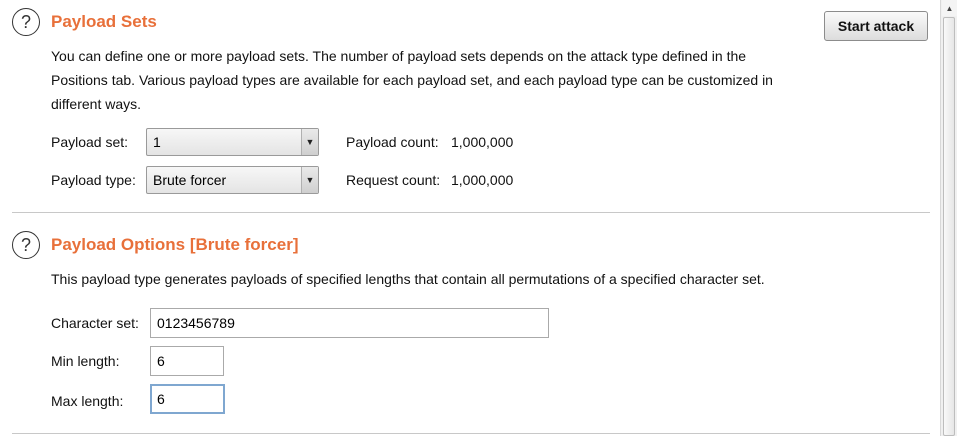 This screenshot has width=957, height=436. What do you see at coordinates (482, 180) in the screenshot?
I see `request-count-value: 1,000,000` at bounding box center [482, 180].